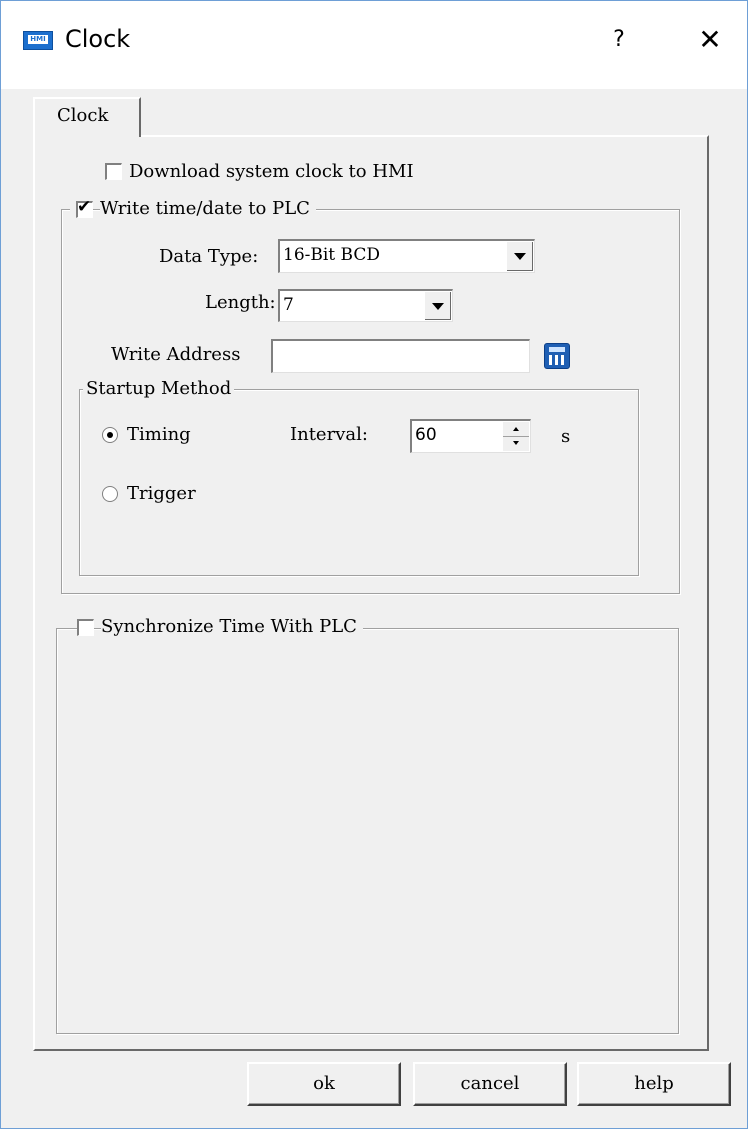 The image size is (748, 1129). What do you see at coordinates (98, 39) in the screenshot?
I see `window-title: Clock` at bounding box center [98, 39].